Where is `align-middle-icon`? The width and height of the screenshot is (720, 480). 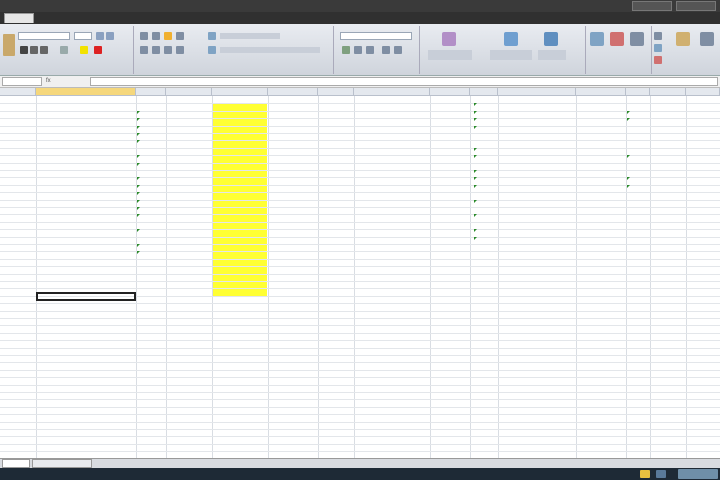
align-middle-icon is located at coordinates (156, 36).